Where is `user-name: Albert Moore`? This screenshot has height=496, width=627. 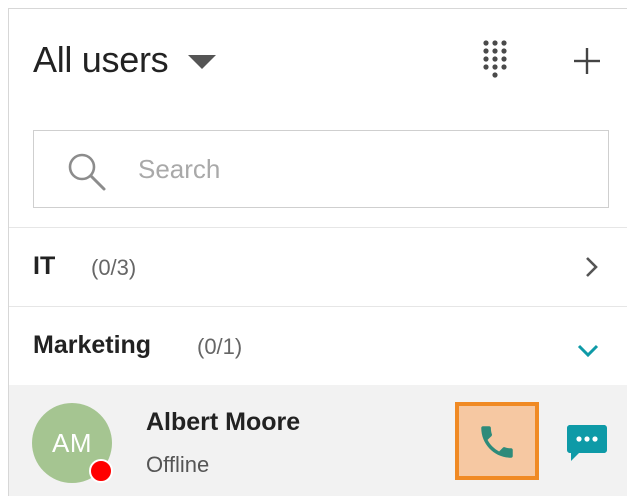
user-name: Albert Moore is located at coordinates (223, 422).